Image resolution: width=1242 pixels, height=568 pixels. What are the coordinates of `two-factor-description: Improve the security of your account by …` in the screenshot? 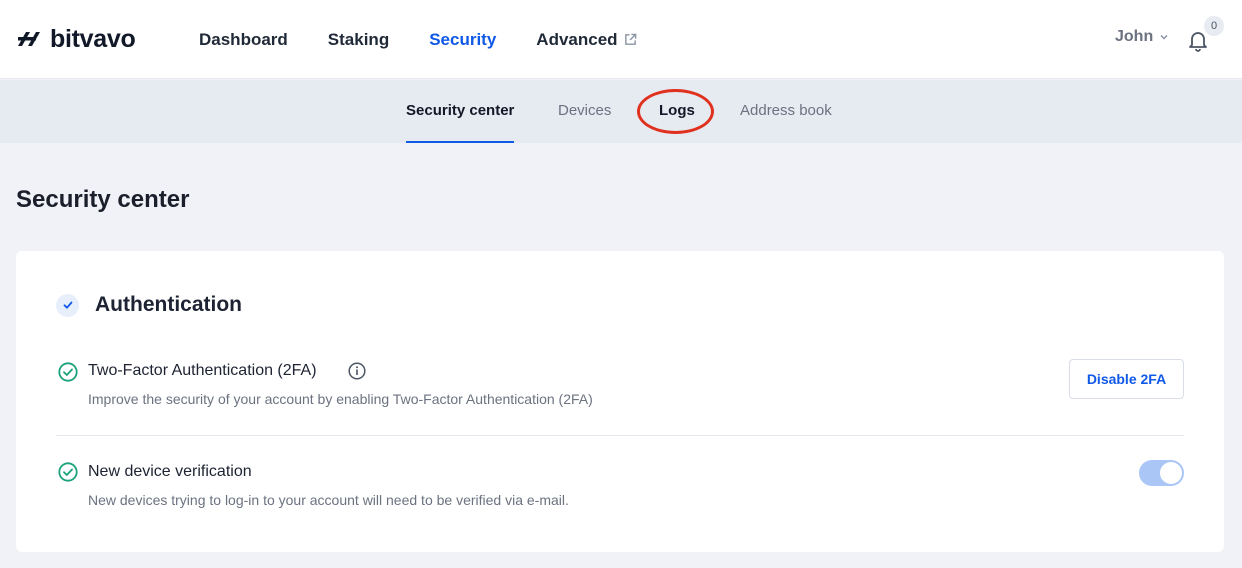 It's located at (340, 399).